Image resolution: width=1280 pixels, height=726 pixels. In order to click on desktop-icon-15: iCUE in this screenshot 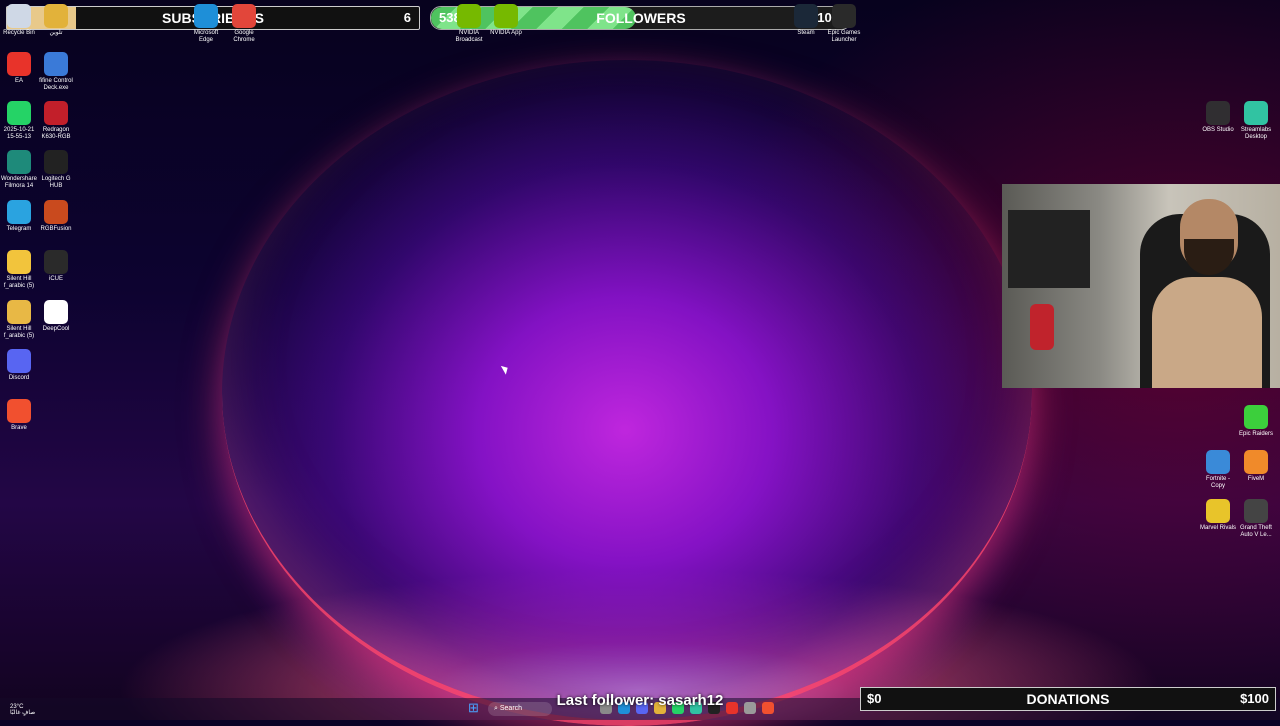, I will do `click(56, 266)`.